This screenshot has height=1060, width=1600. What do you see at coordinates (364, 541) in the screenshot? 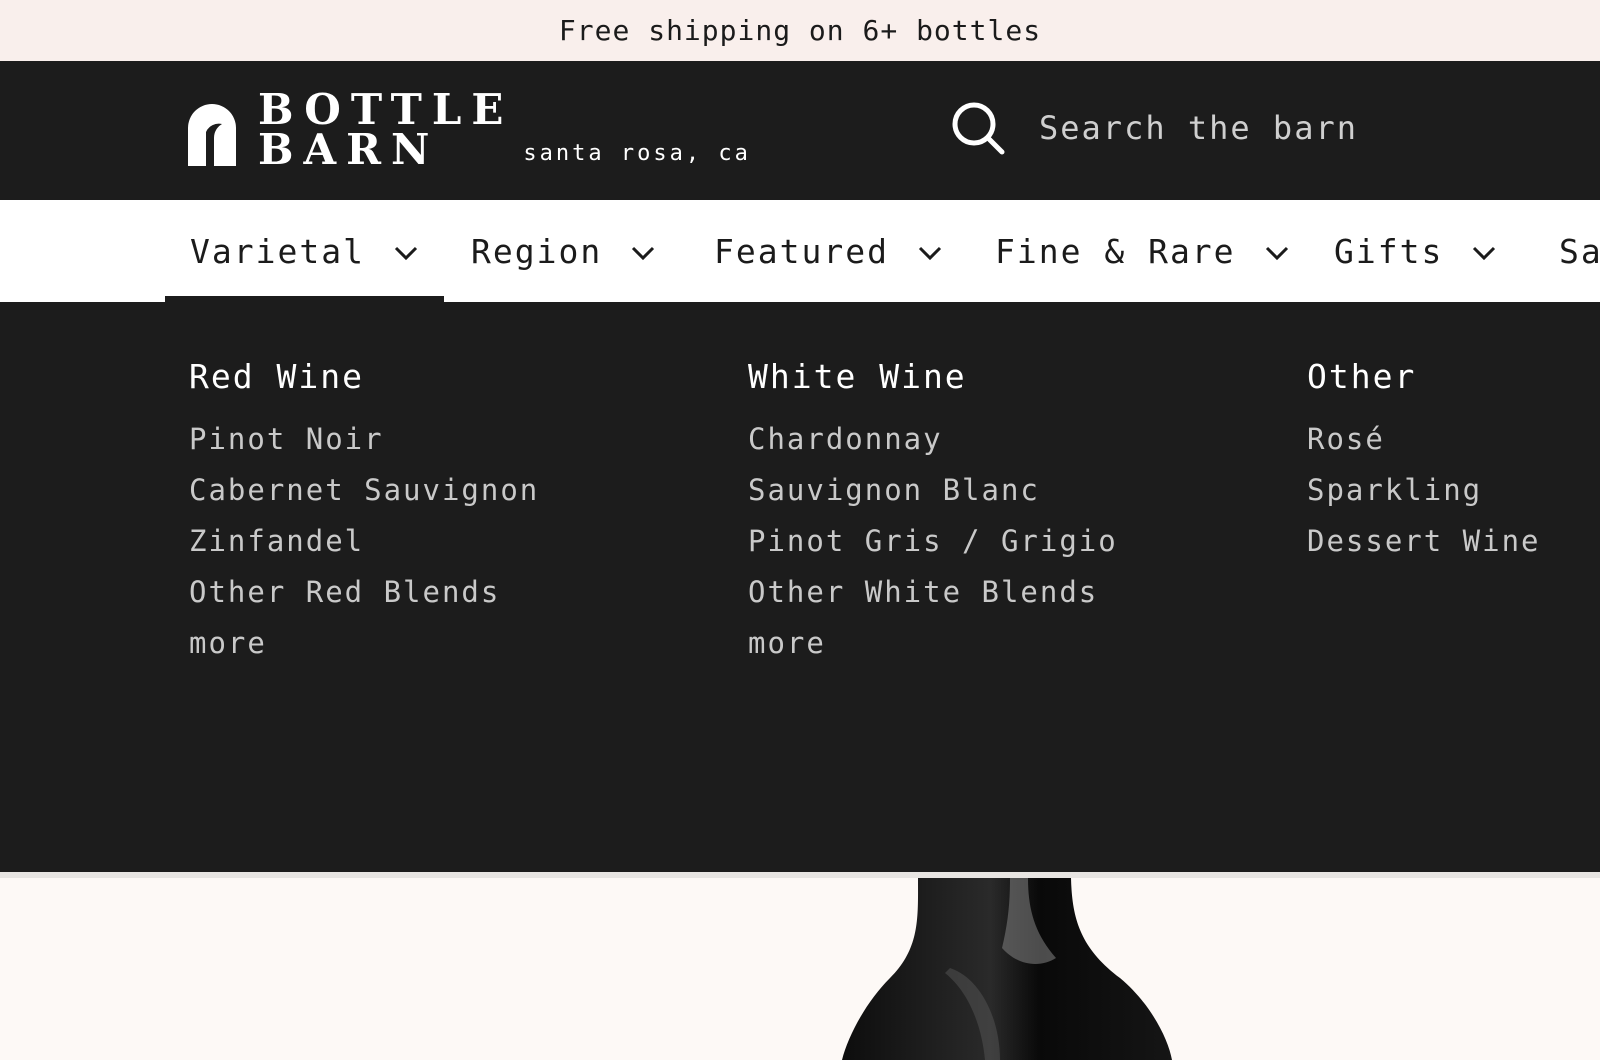
I see `menu-link: Zinfandel` at bounding box center [364, 541].